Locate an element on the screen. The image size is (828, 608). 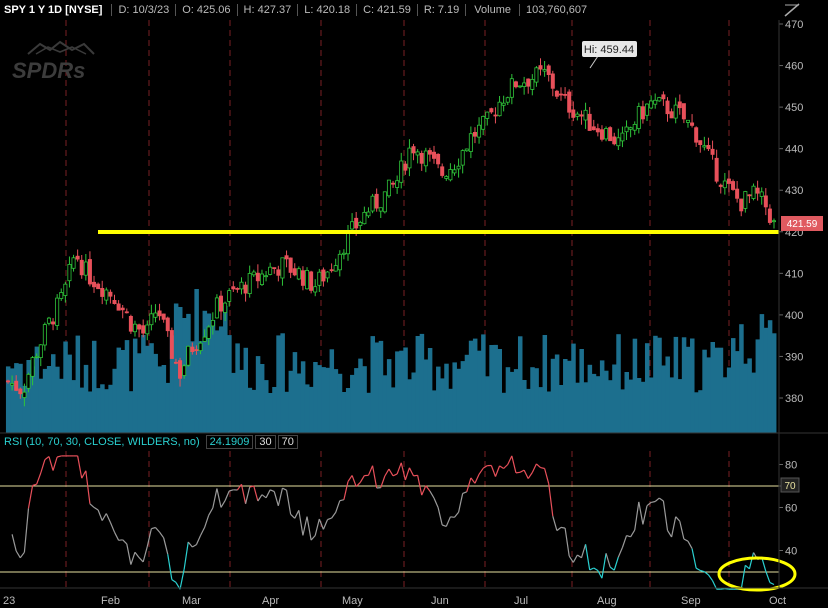
price-tick-label: 410 is located at coordinates (794, 274).